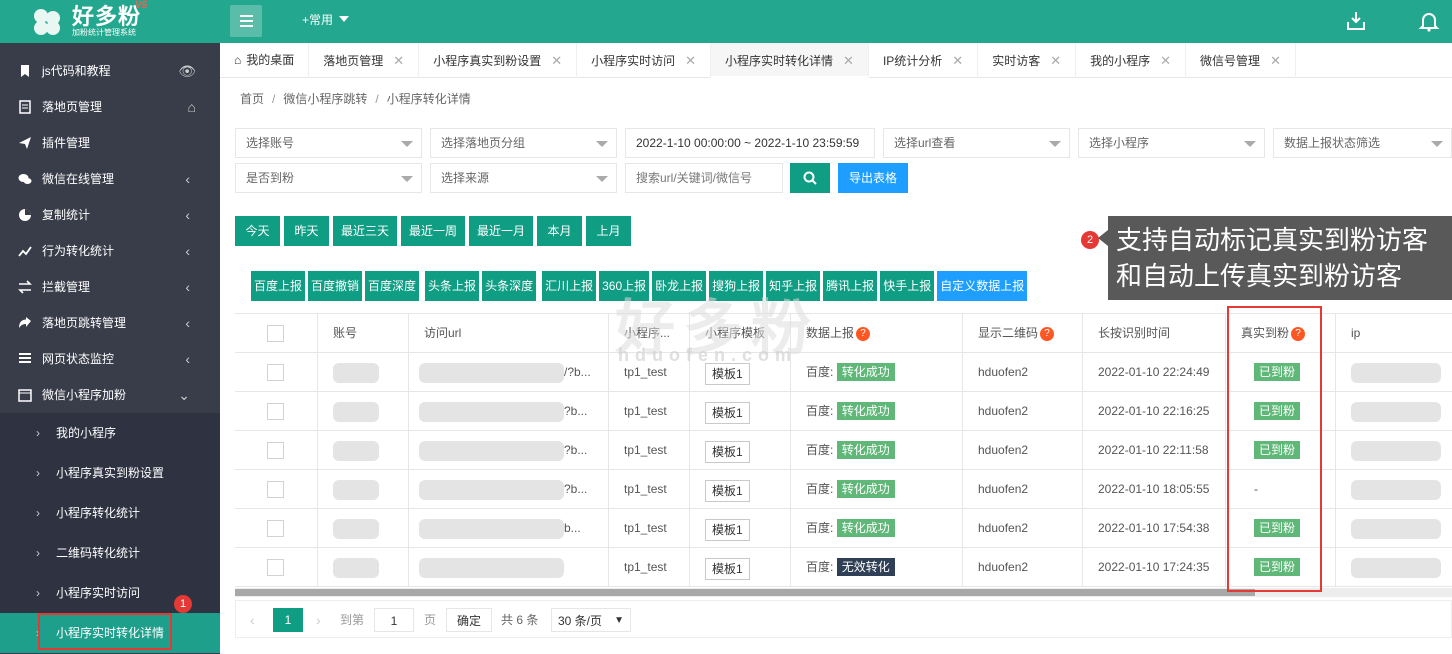 Image resolution: width=1452 pixels, height=654 pixels. What do you see at coordinates (110, 107) in the screenshot?
I see `sidebar-item: 落地页管理 ⌂` at bounding box center [110, 107].